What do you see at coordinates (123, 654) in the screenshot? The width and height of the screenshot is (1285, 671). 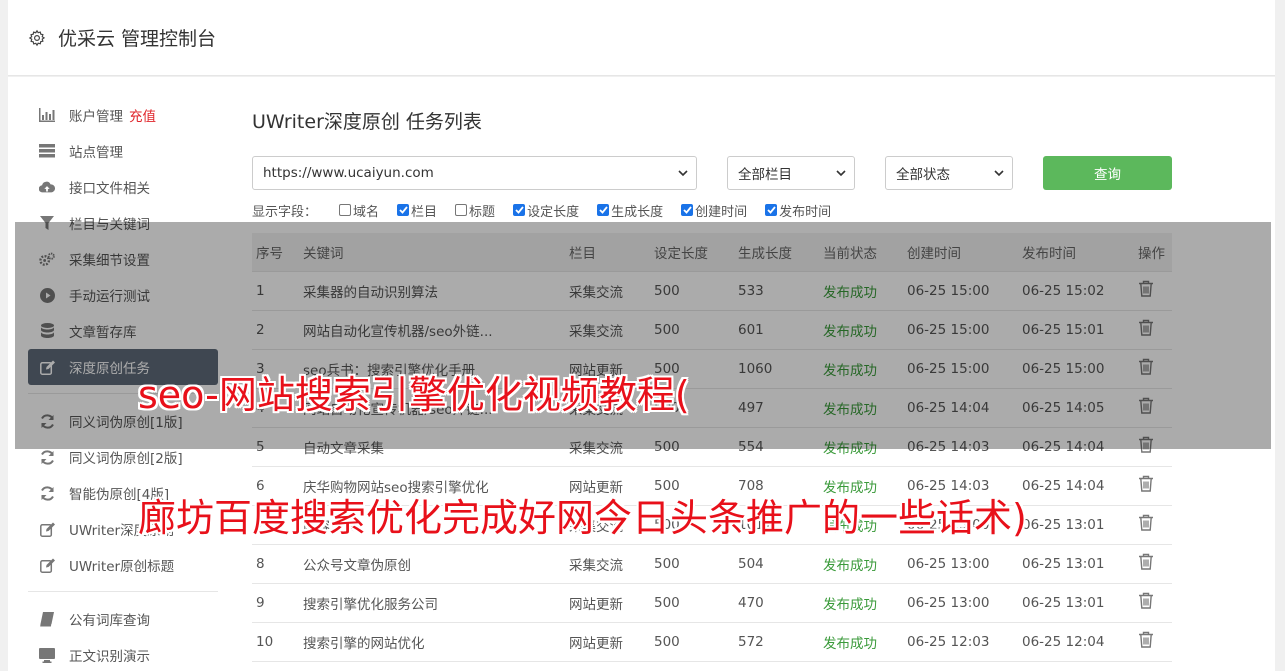 I see `sidebar-item-text-recognition: 正文识别演示` at bounding box center [123, 654].